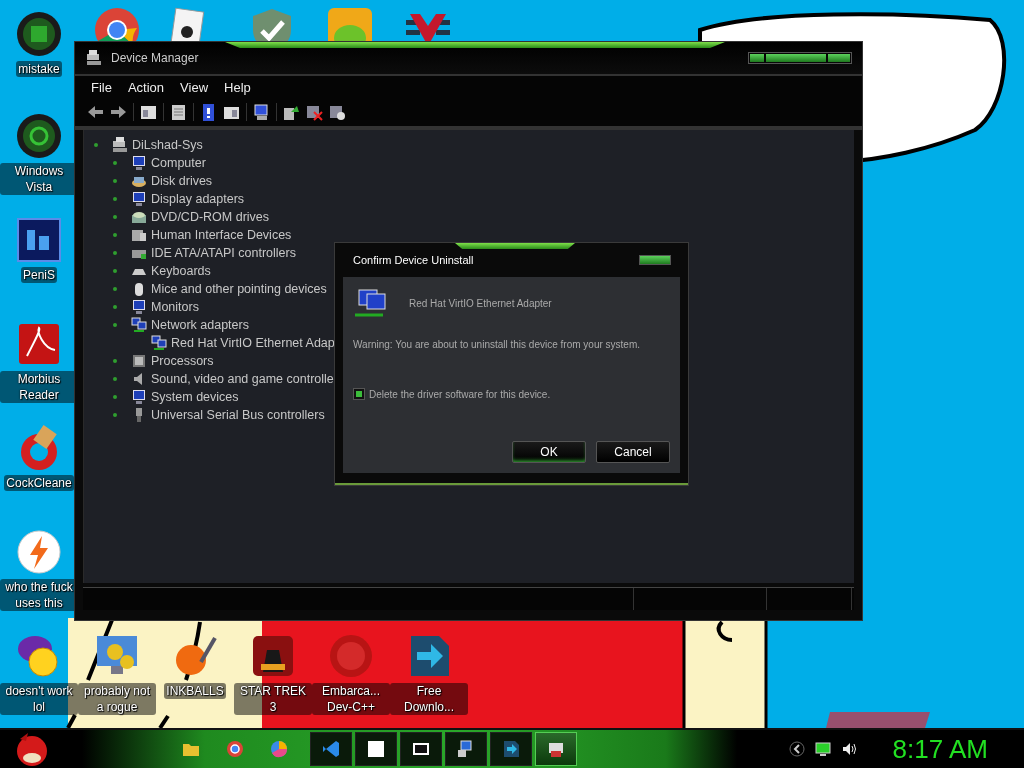  Describe the element at coordinates (200, 325) in the screenshot. I see `tree-item: Network adapters` at that location.